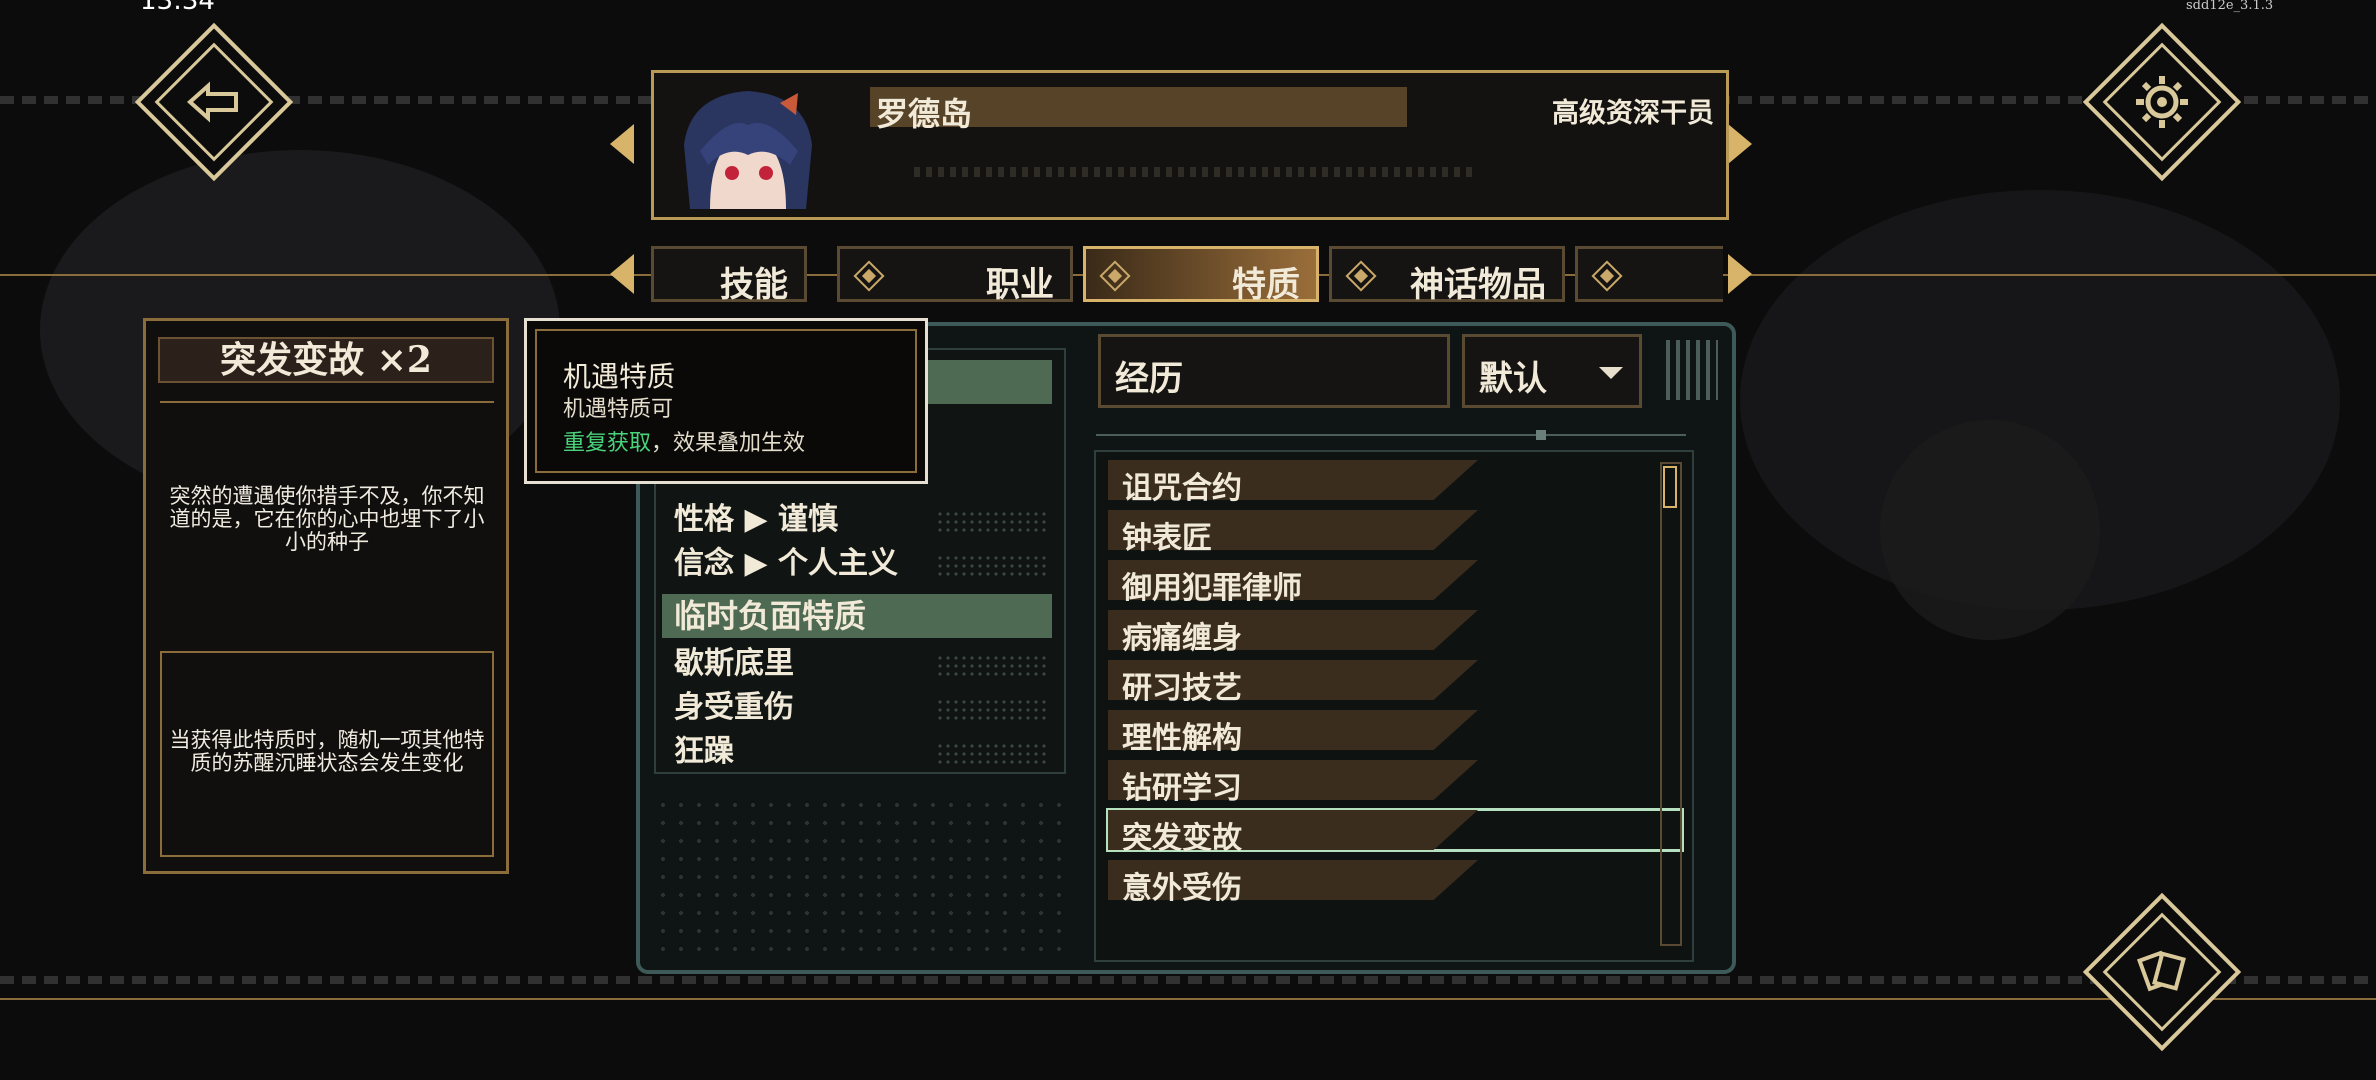 The height and width of the screenshot is (1080, 2376). What do you see at coordinates (786, 563) in the screenshot?
I see `list-item-label: 信念 ▶ 个人主义` at bounding box center [786, 563].